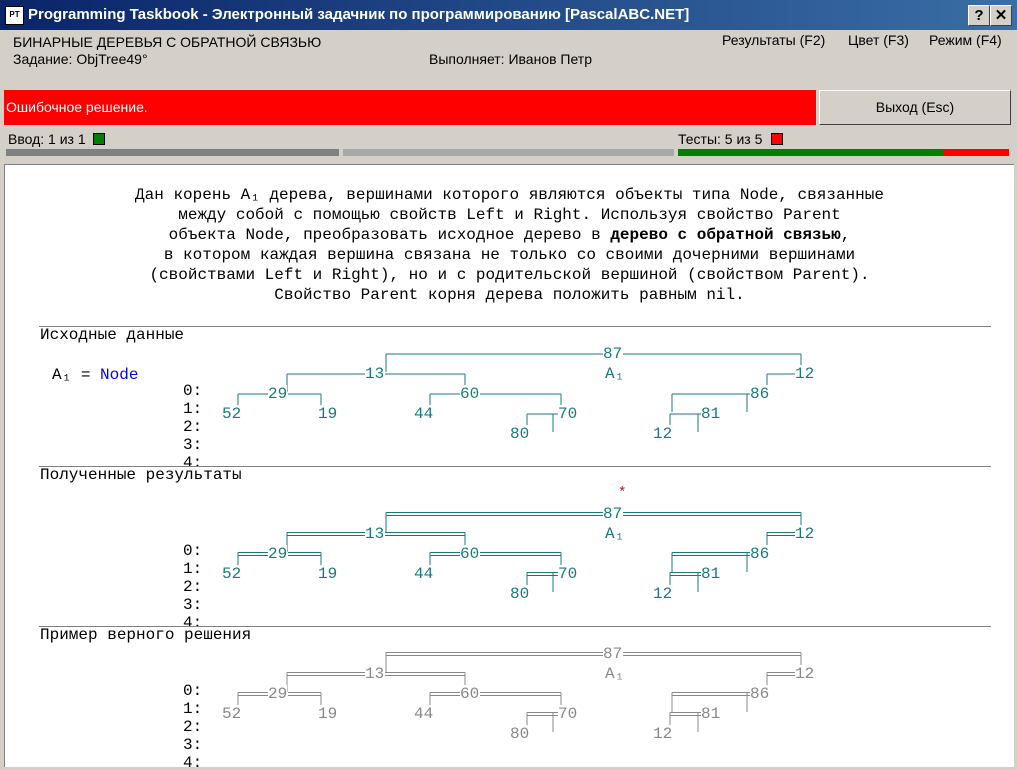 This screenshot has width=1017, height=770. What do you see at coordinates (965, 40) in the screenshot?
I see `menu-mode: Режим (F4)` at bounding box center [965, 40].